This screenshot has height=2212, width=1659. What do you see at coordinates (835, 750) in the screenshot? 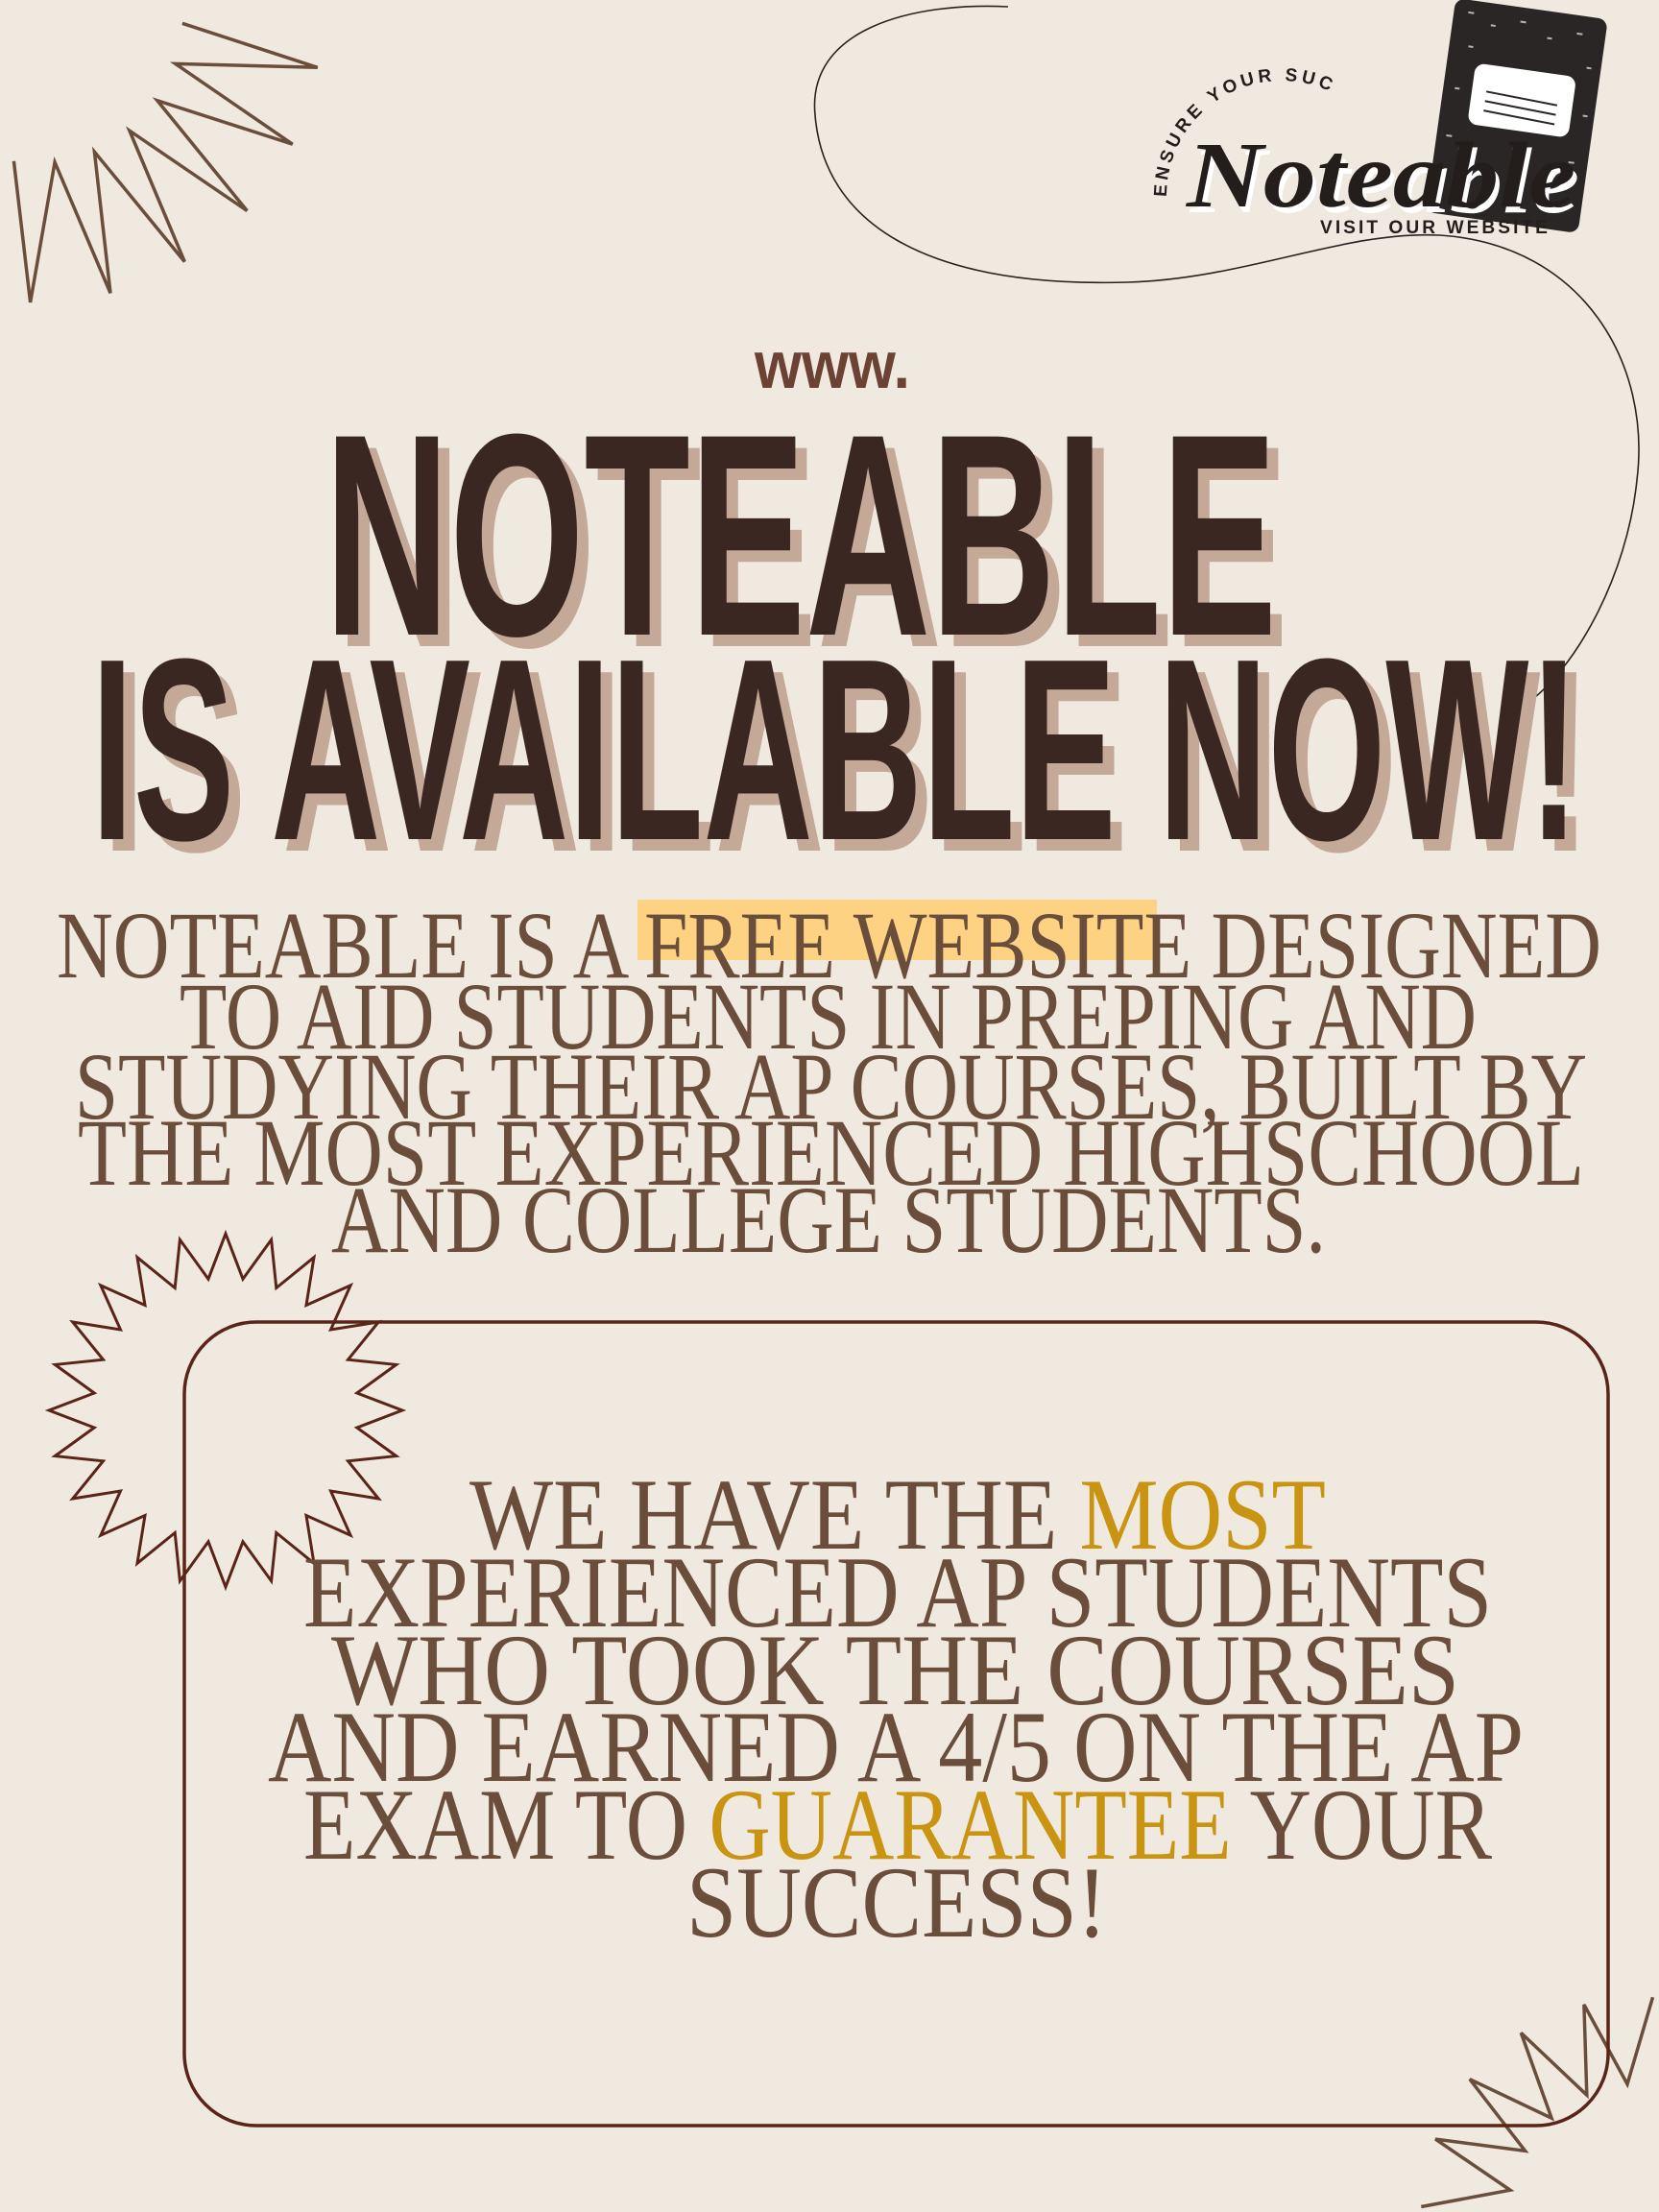
I see `headline-line2: IS AVAILABLE NOW!` at bounding box center [835, 750].